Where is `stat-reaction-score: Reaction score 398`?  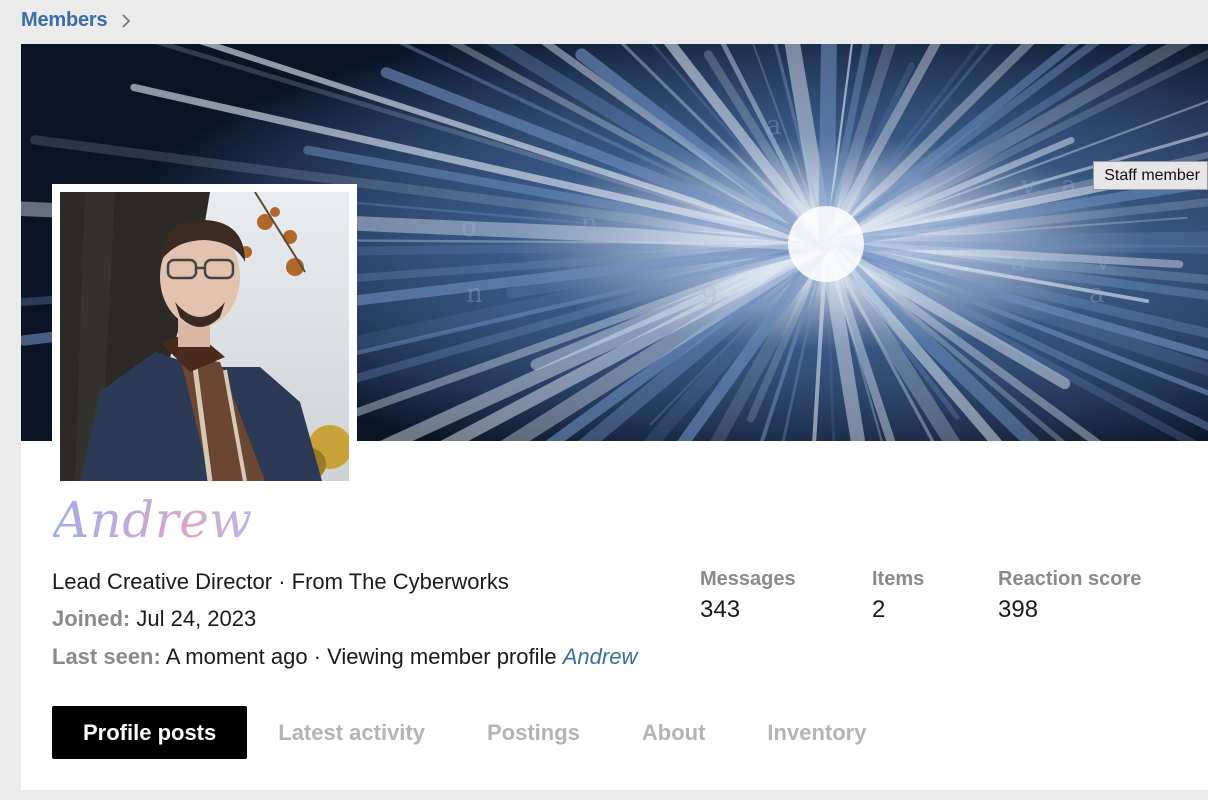 stat-reaction-score: Reaction score 398 is located at coordinates (1069, 596).